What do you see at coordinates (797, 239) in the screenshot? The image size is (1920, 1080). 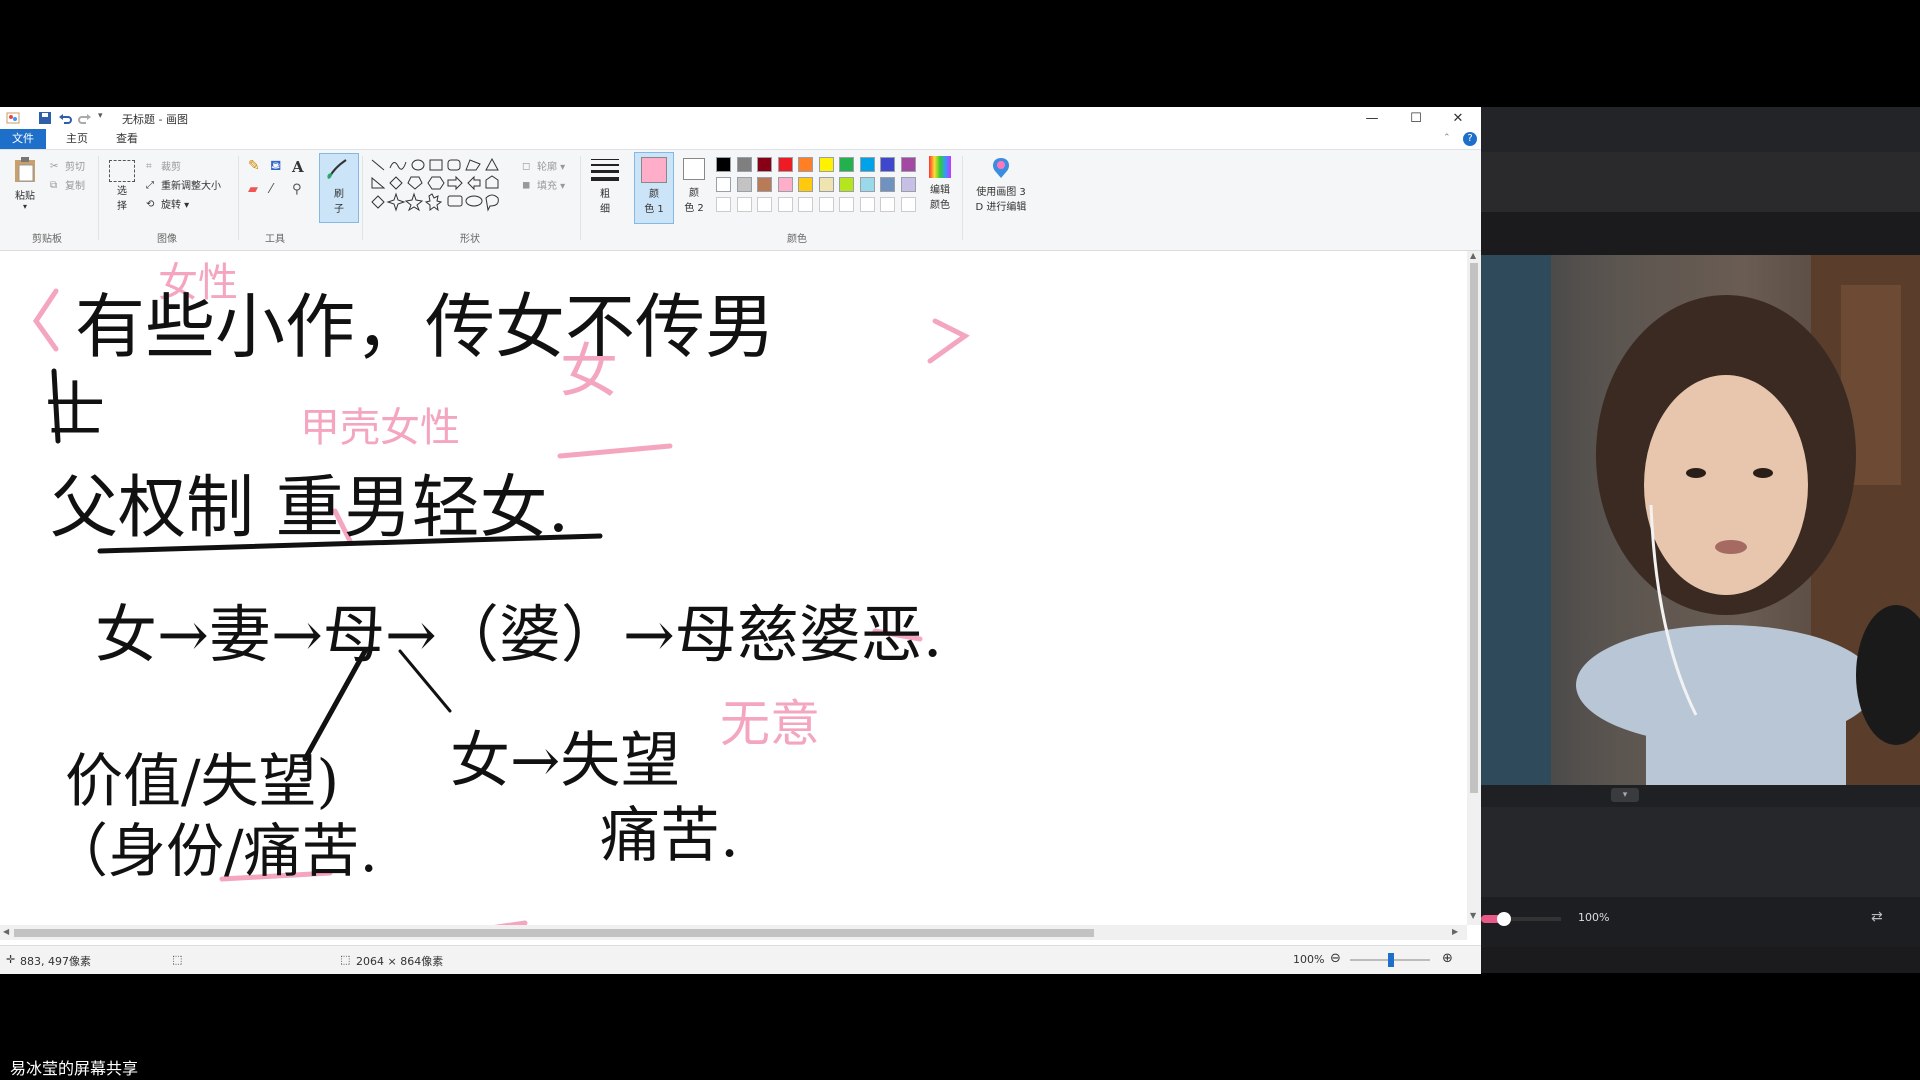 I see `group-label-colors: 颜色` at bounding box center [797, 239].